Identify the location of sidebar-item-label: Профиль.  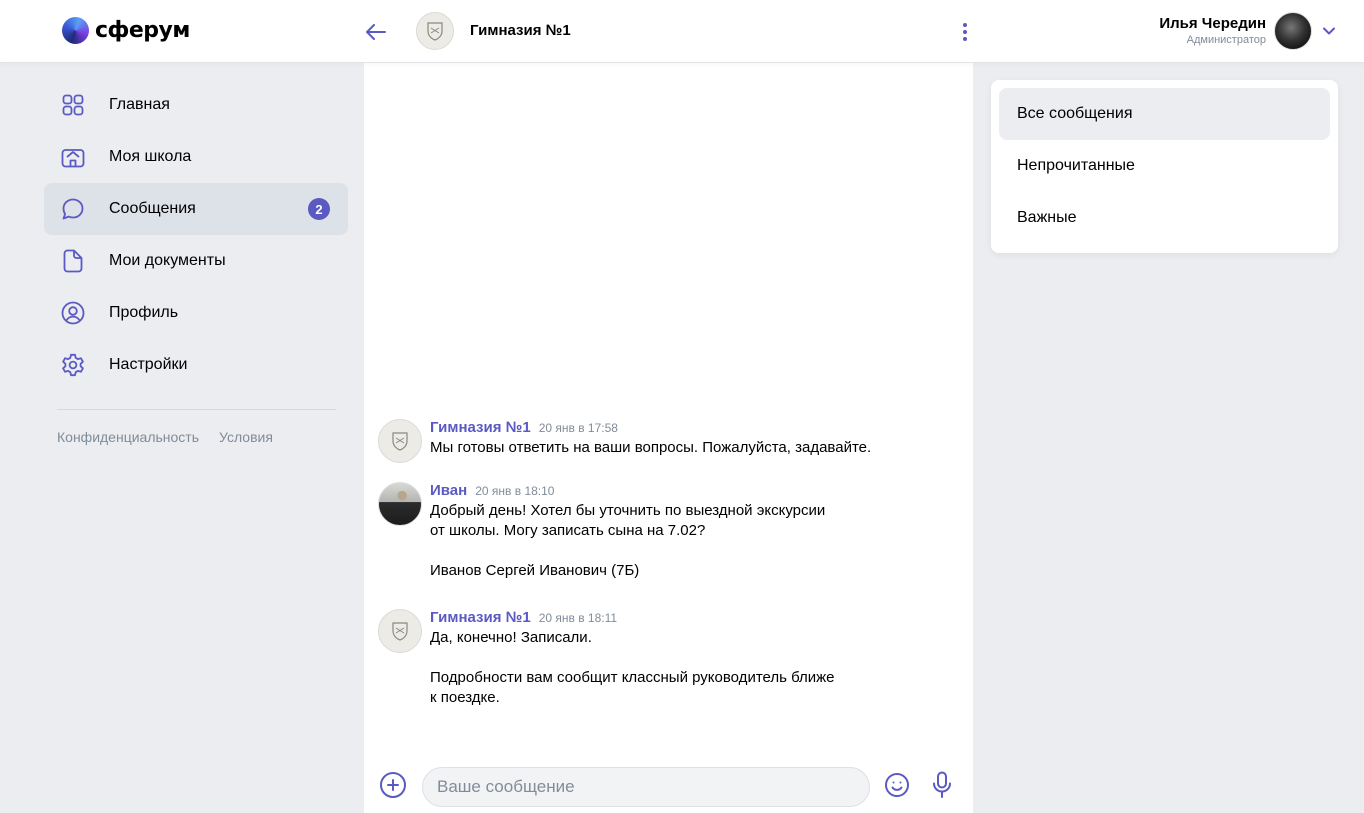
(144, 312).